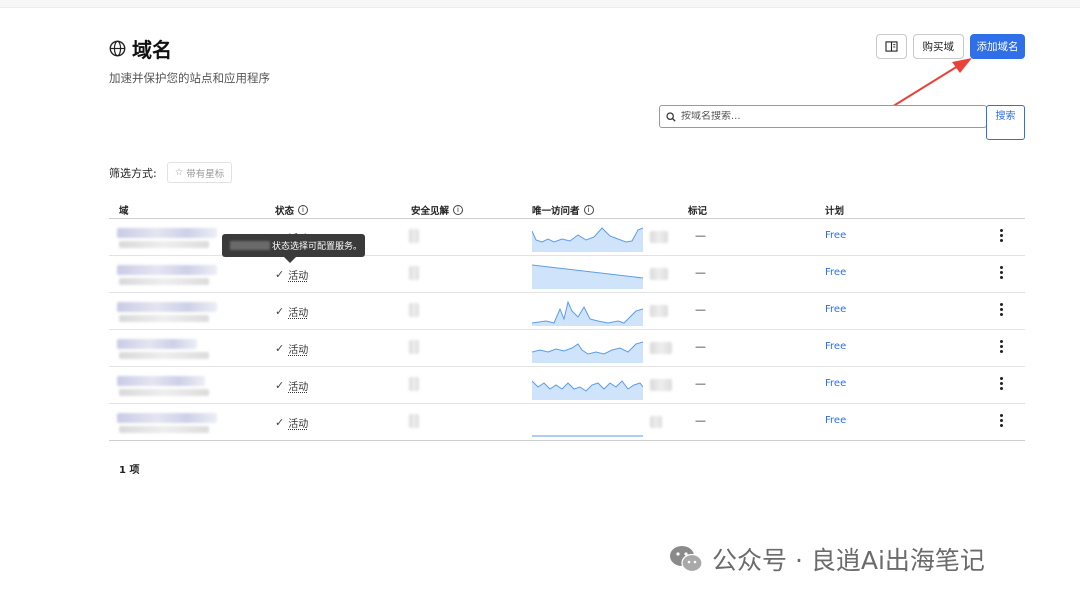 The width and height of the screenshot is (1080, 601). I want to click on docs-button, so click(891, 46).